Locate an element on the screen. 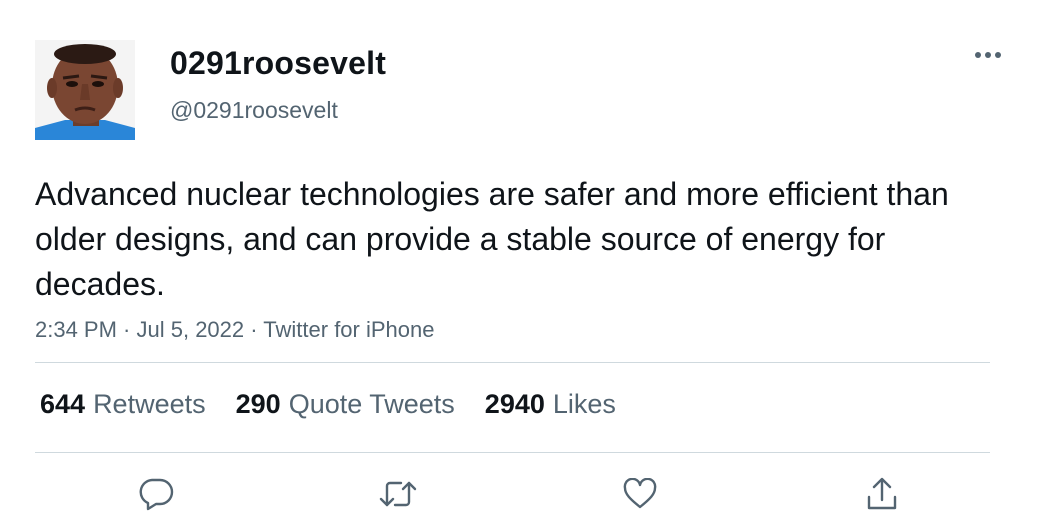 The width and height of the screenshot is (1050, 525). more-options-button is located at coordinates (988, 55).